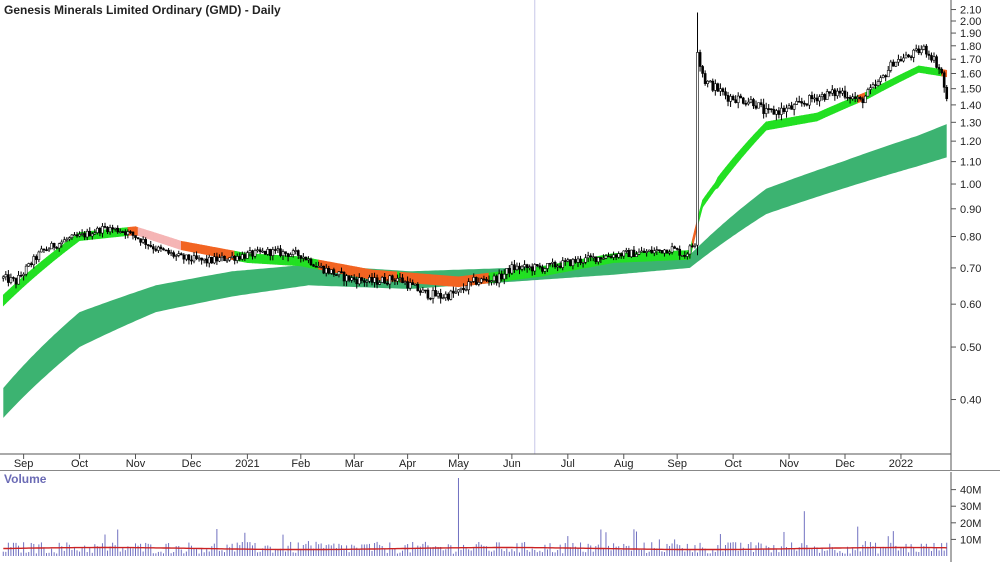  What do you see at coordinates (970, 210) in the screenshot?
I see `price-tick-label: 0.90` at bounding box center [970, 210].